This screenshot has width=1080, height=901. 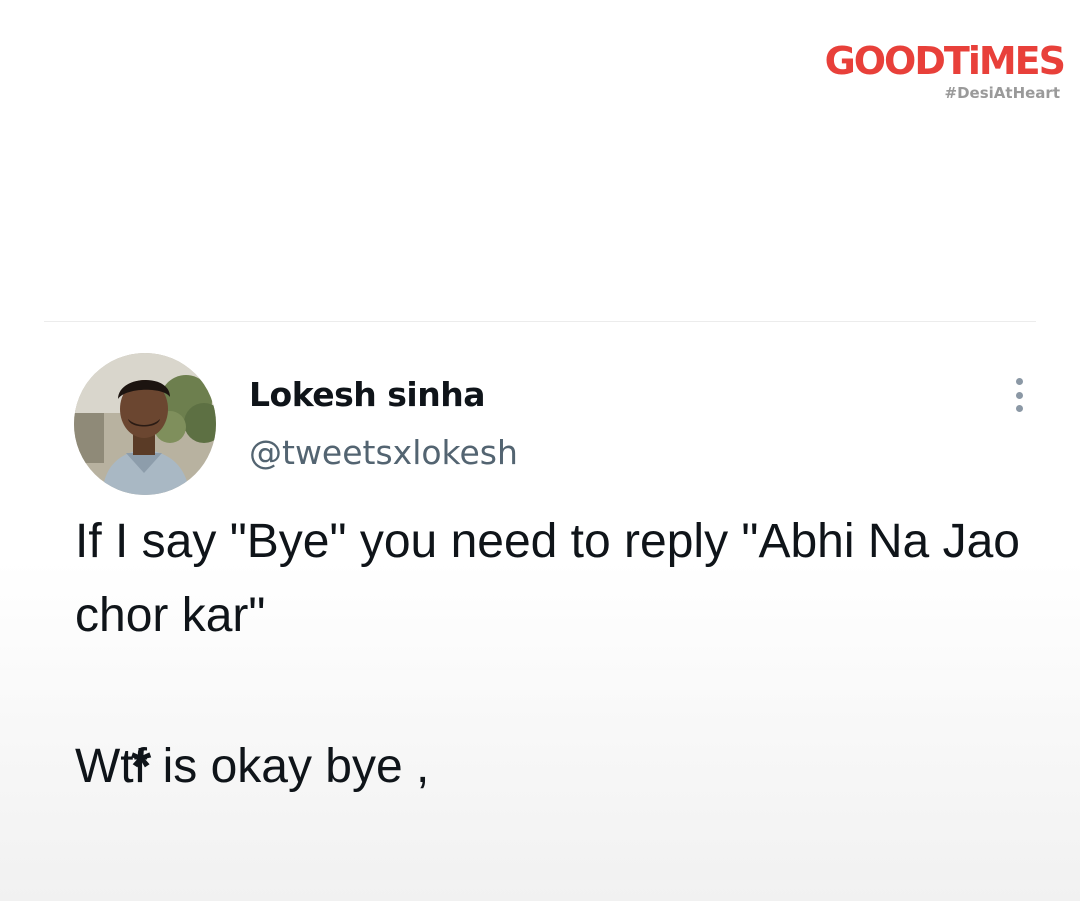 I want to click on display-name: Lokesh sinha, so click(x=367, y=394).